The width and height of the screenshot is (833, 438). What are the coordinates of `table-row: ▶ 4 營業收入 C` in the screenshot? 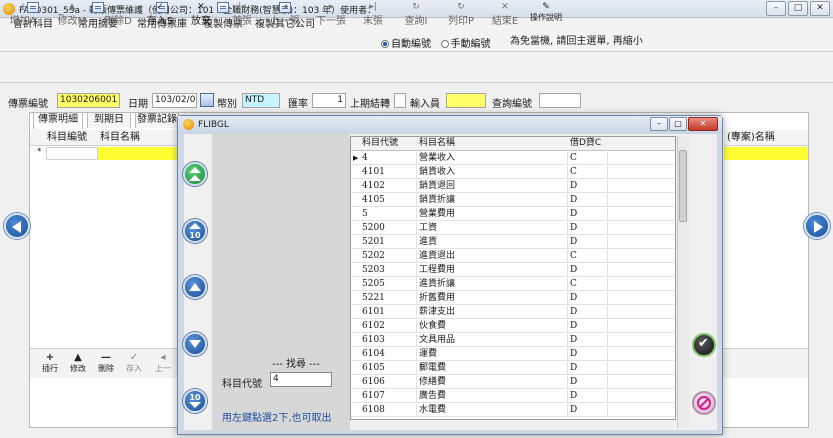 It's located at (513, 158).